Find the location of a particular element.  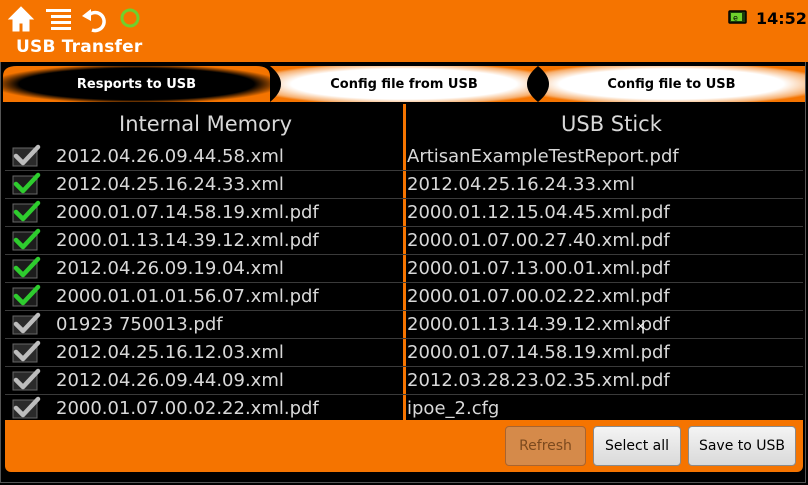

internal-file-name: 2012.04.26.09.44.09.xml is located at coordinates (170, 380).